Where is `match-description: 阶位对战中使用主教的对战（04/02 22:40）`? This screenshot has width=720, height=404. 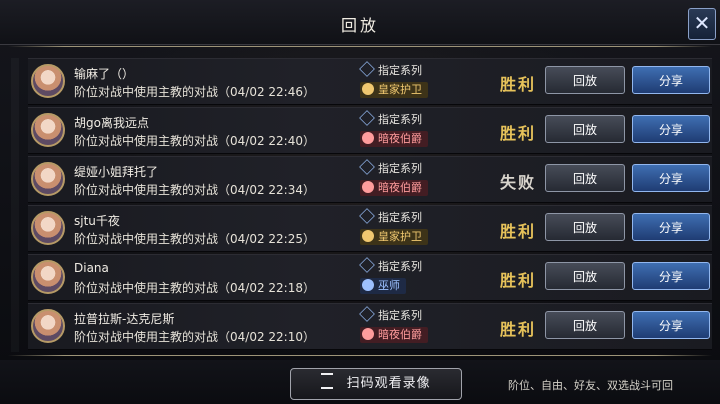 match-description: 阶位对战中使用主教的对战（04/02 22:40） is located at coordinates (194, 141).